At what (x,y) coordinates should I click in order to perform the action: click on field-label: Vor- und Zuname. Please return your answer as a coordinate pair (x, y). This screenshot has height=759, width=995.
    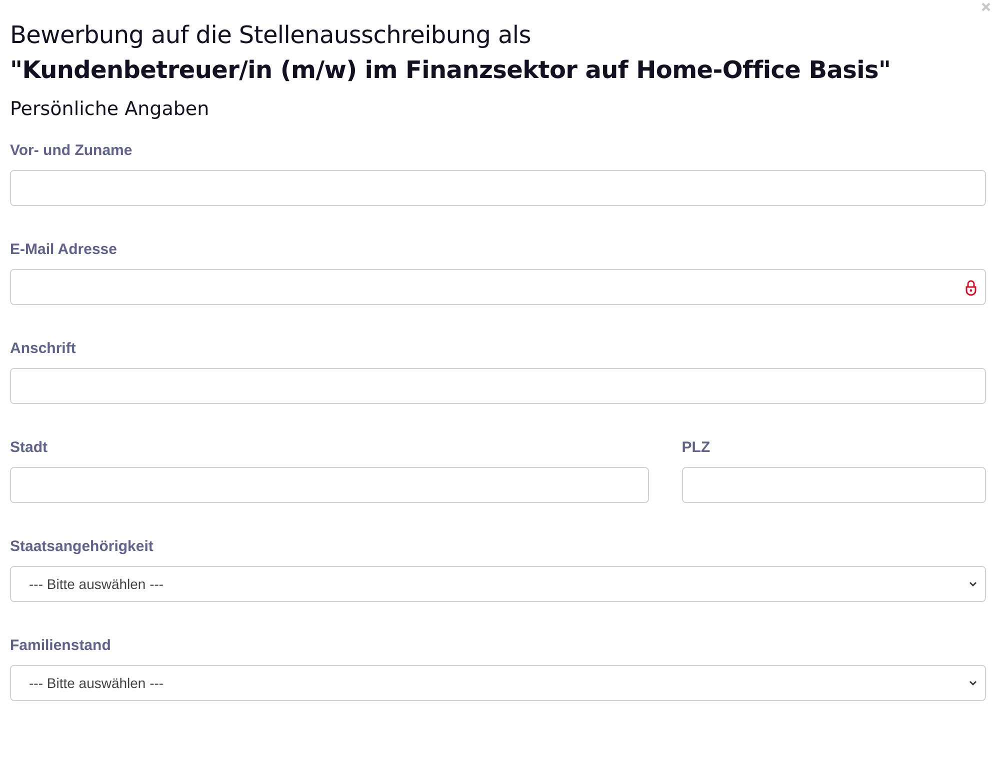
    Looking at the image, I should click on (72, 151).